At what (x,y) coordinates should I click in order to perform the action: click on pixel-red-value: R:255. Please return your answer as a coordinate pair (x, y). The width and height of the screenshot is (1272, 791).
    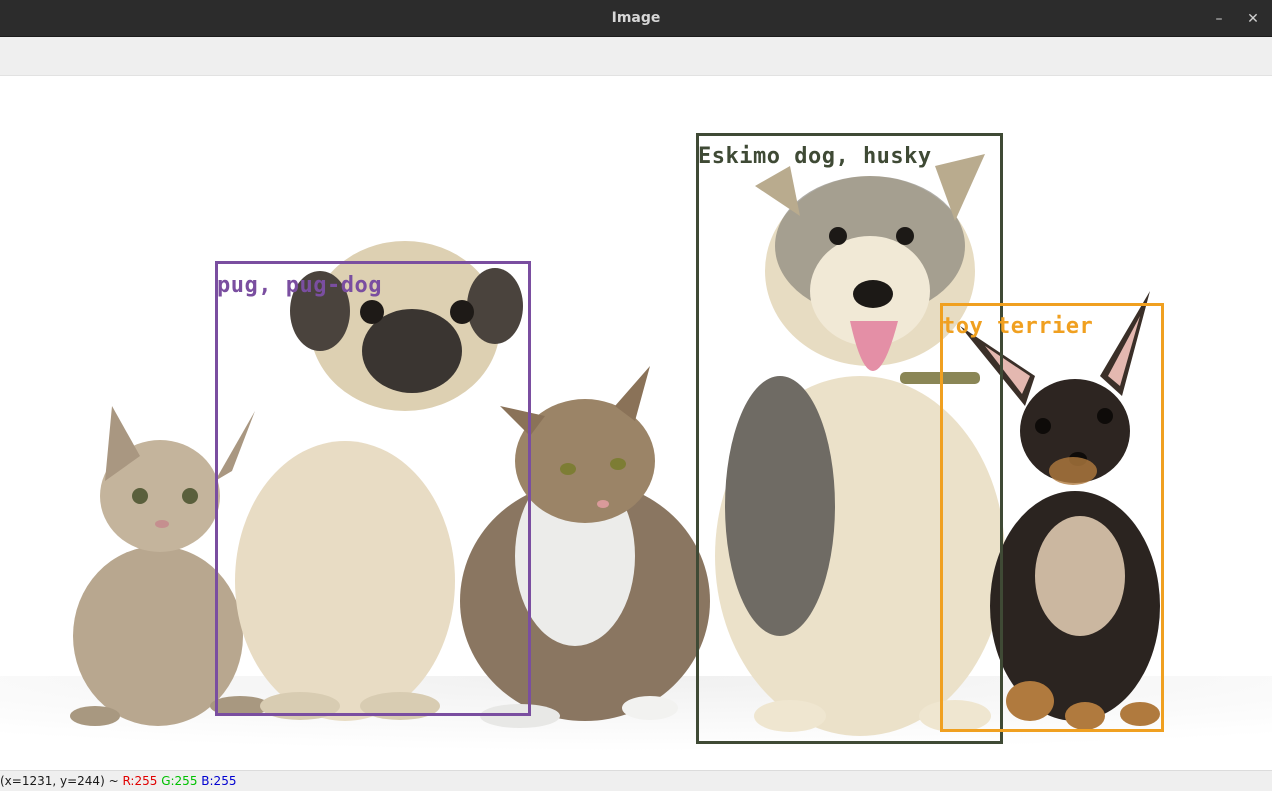
    Looking at the image, I should click on (140, 781).